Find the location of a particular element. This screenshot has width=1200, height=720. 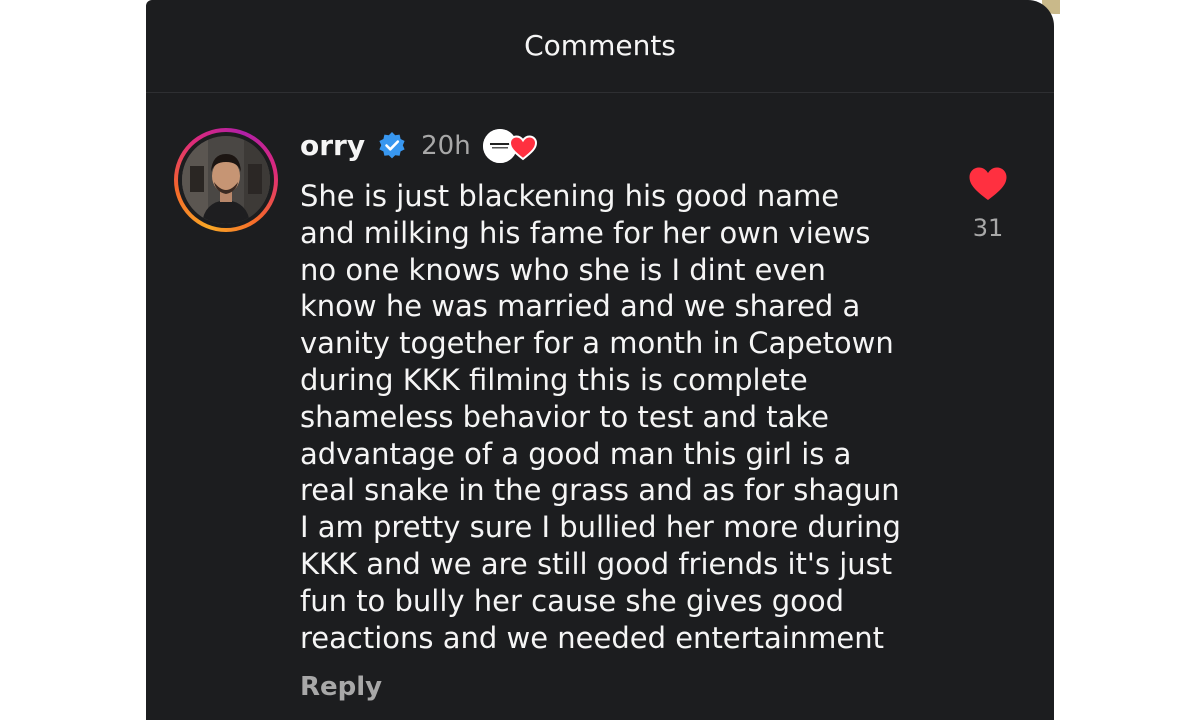

comment-line: reactions and we needed entertainment is located at coordinates (592, 637).